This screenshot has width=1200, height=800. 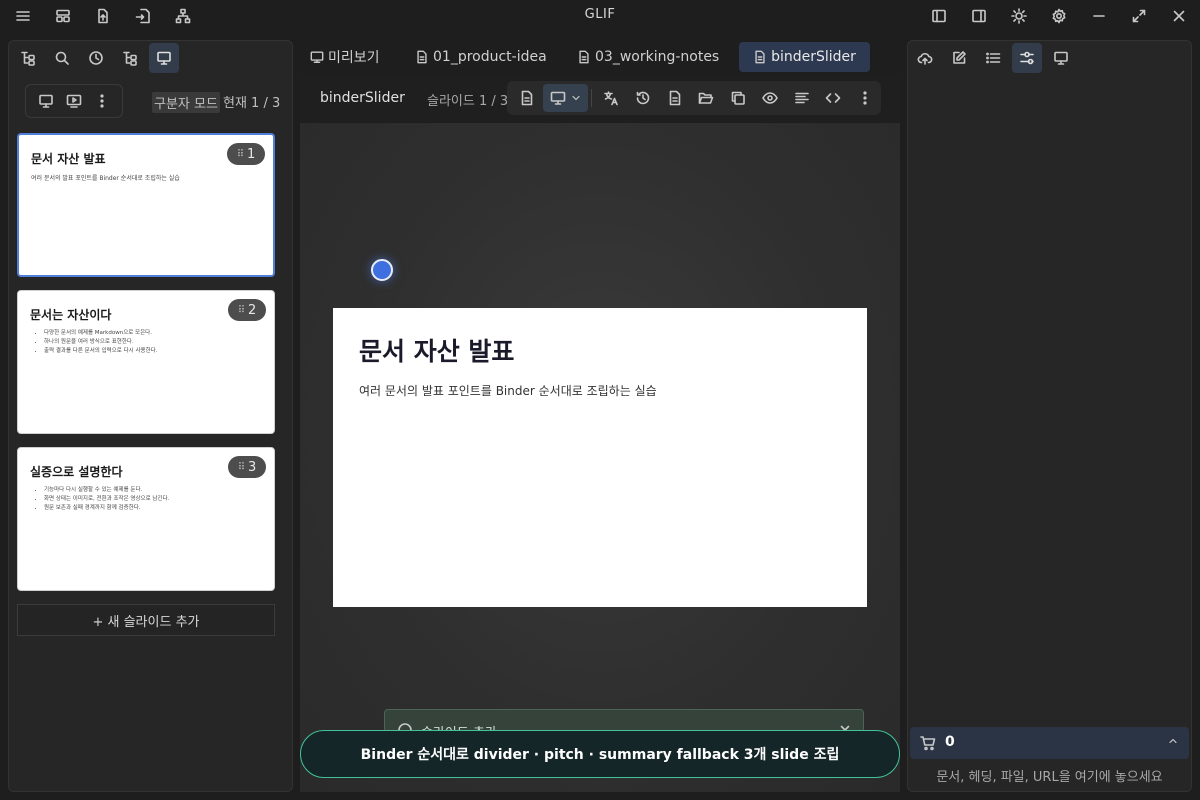 What do you see at coordinates (481, 57) in the screenshot?
I see `tab-01-product-idea: 01_product-idea` at bounding box center [481, 57].